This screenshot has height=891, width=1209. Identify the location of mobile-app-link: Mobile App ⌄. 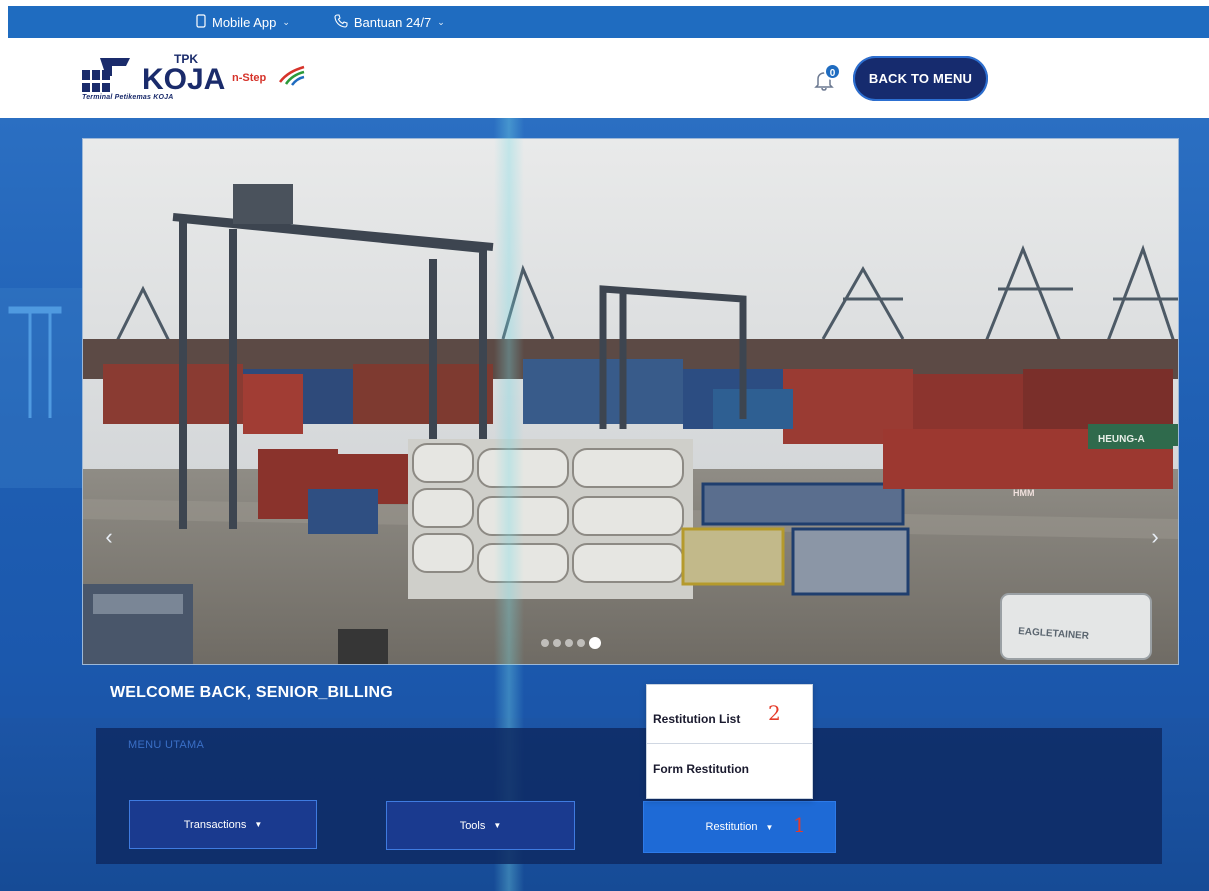
(243, 22).